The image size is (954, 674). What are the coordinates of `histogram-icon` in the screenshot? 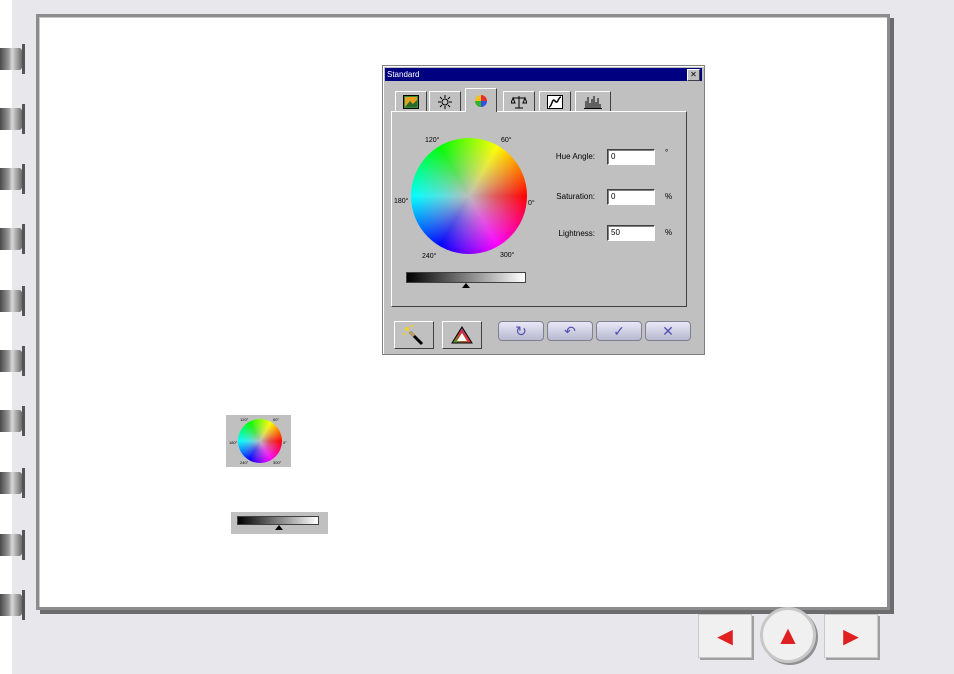 It's located at (593, 102).